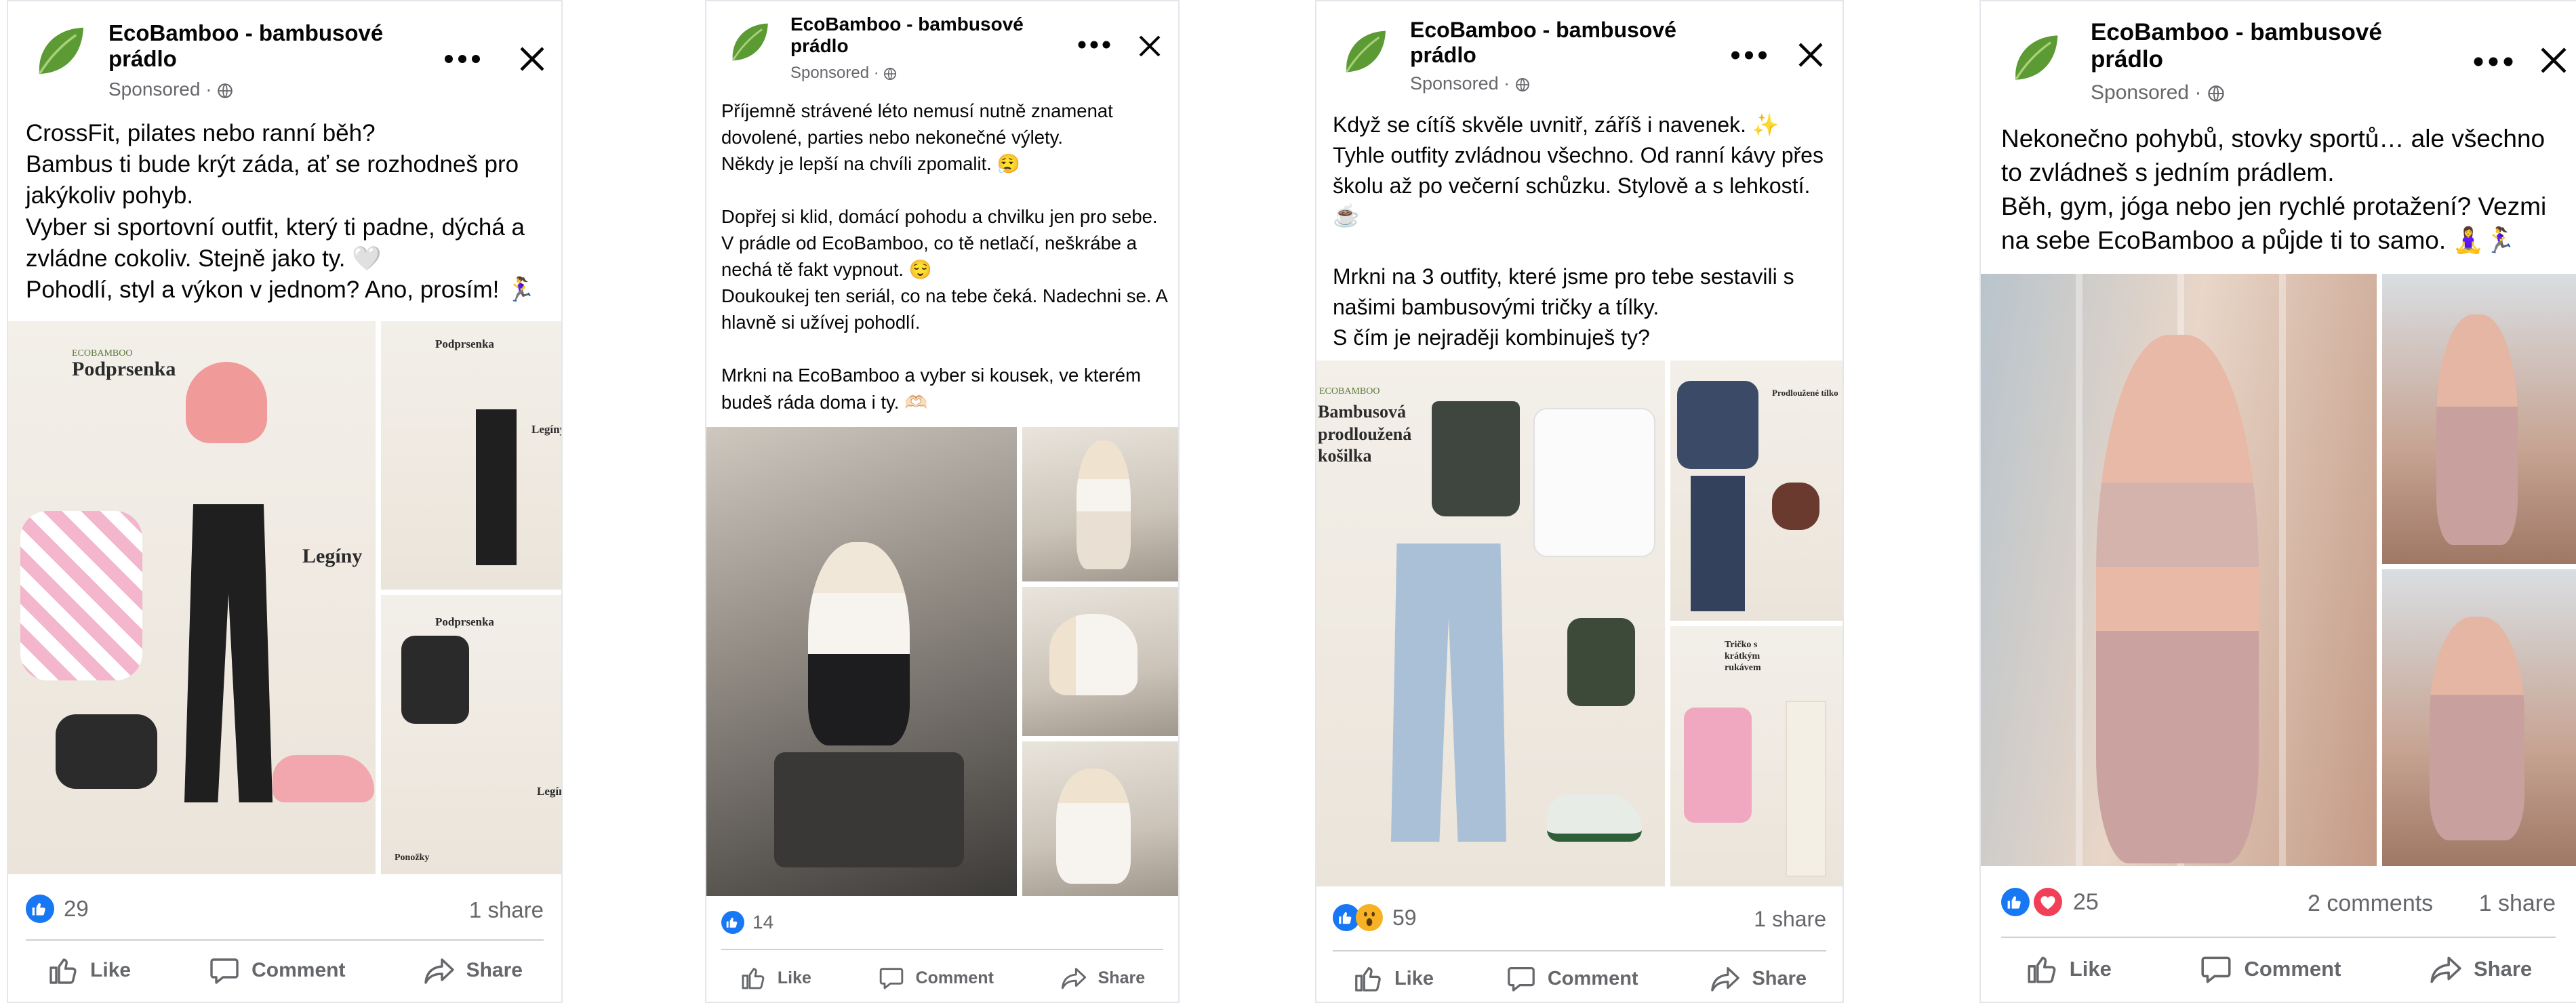  Describe the element at coordinates (549, 791) in the screenshot. I see `image-label-leginy: Legíny` at that location.